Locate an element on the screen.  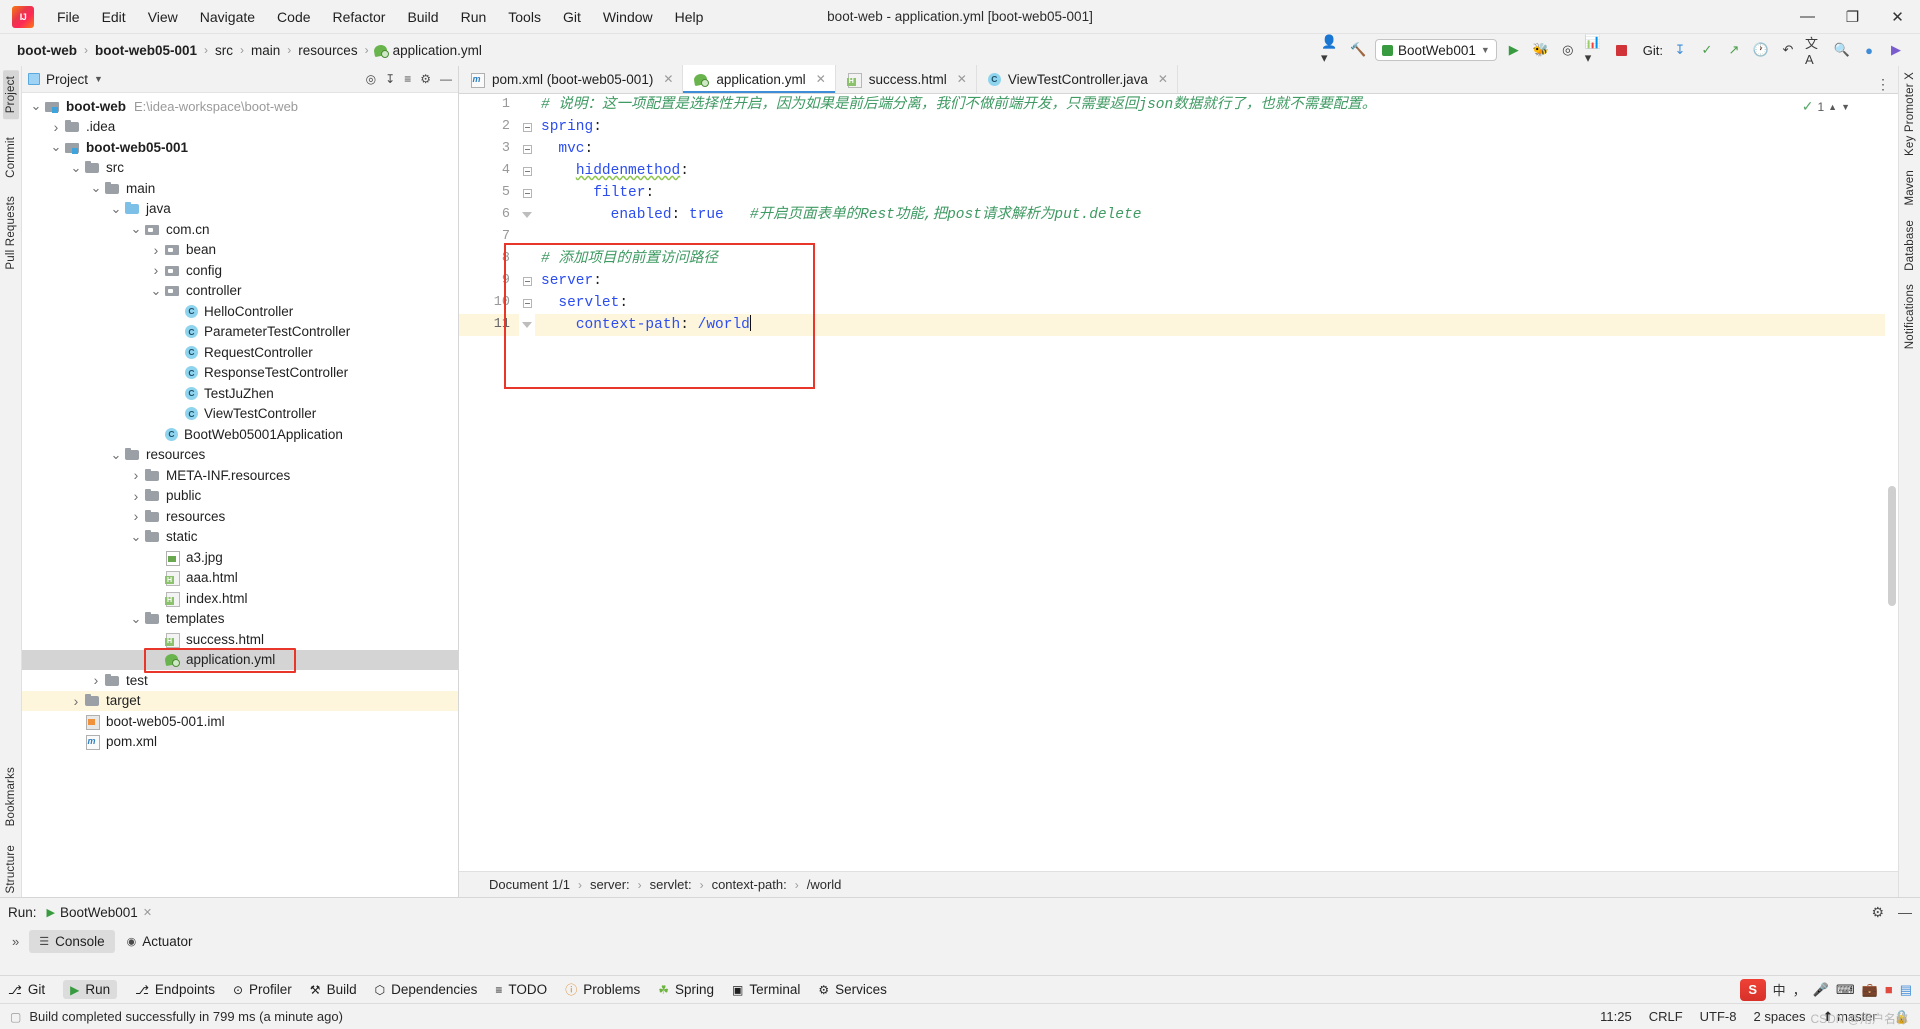
rail-item-database: Database is located at coordinates (1910, 245).